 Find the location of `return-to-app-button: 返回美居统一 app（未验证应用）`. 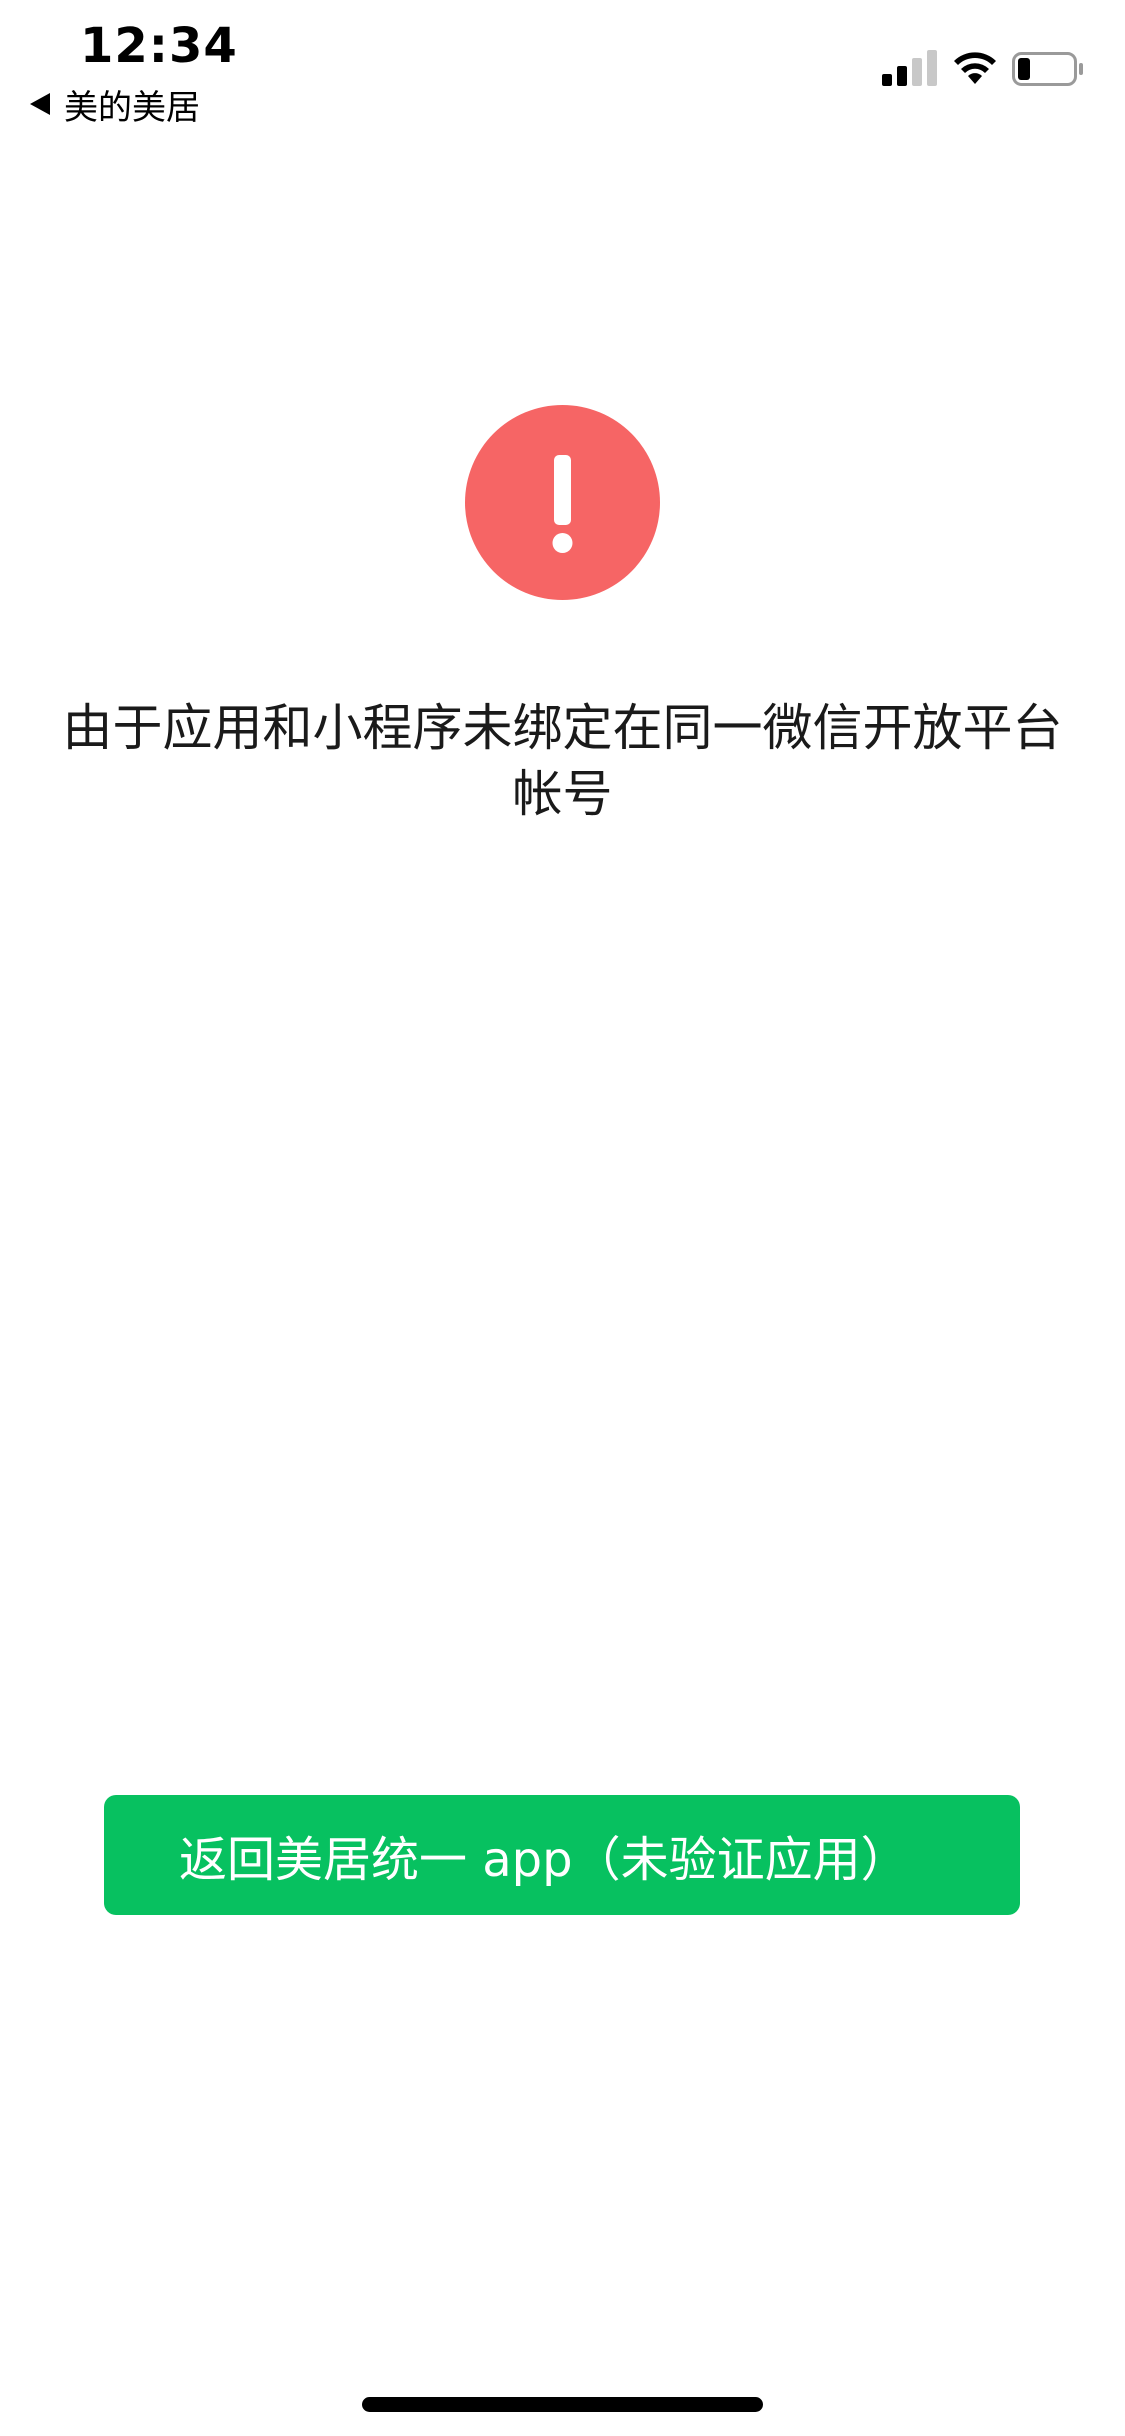

return-to-app-button: 返回美居统一 app（未验证应用） is located at coordinates (562, 1855).